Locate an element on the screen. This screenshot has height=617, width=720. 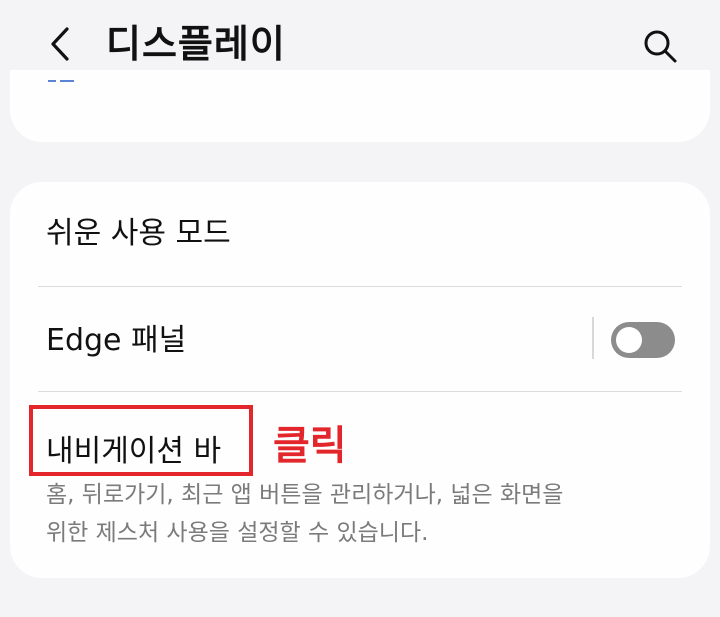
description-line: 위한 제스처 사용을 설정할 수 있습니다. is located at coordinates (237, 533).